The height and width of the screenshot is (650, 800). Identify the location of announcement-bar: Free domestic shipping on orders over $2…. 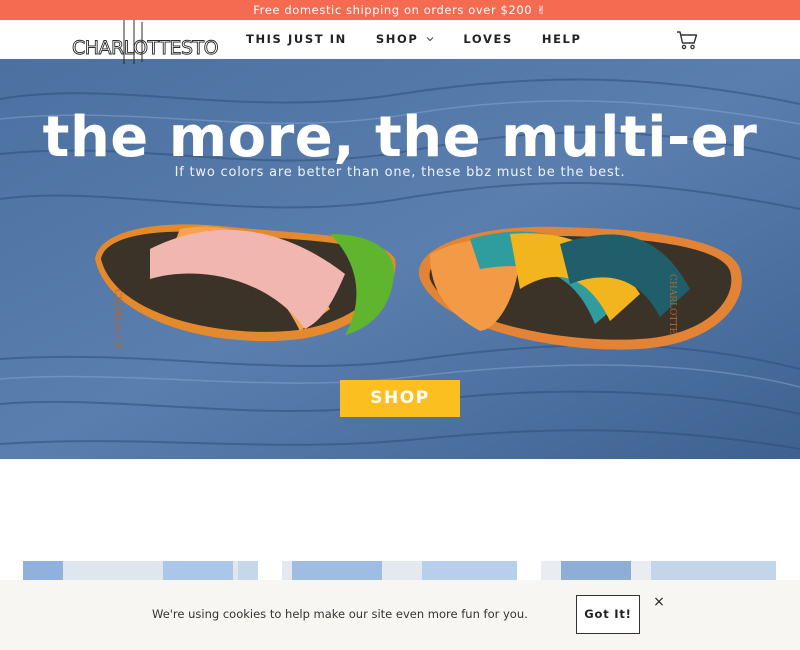
(400, 10).